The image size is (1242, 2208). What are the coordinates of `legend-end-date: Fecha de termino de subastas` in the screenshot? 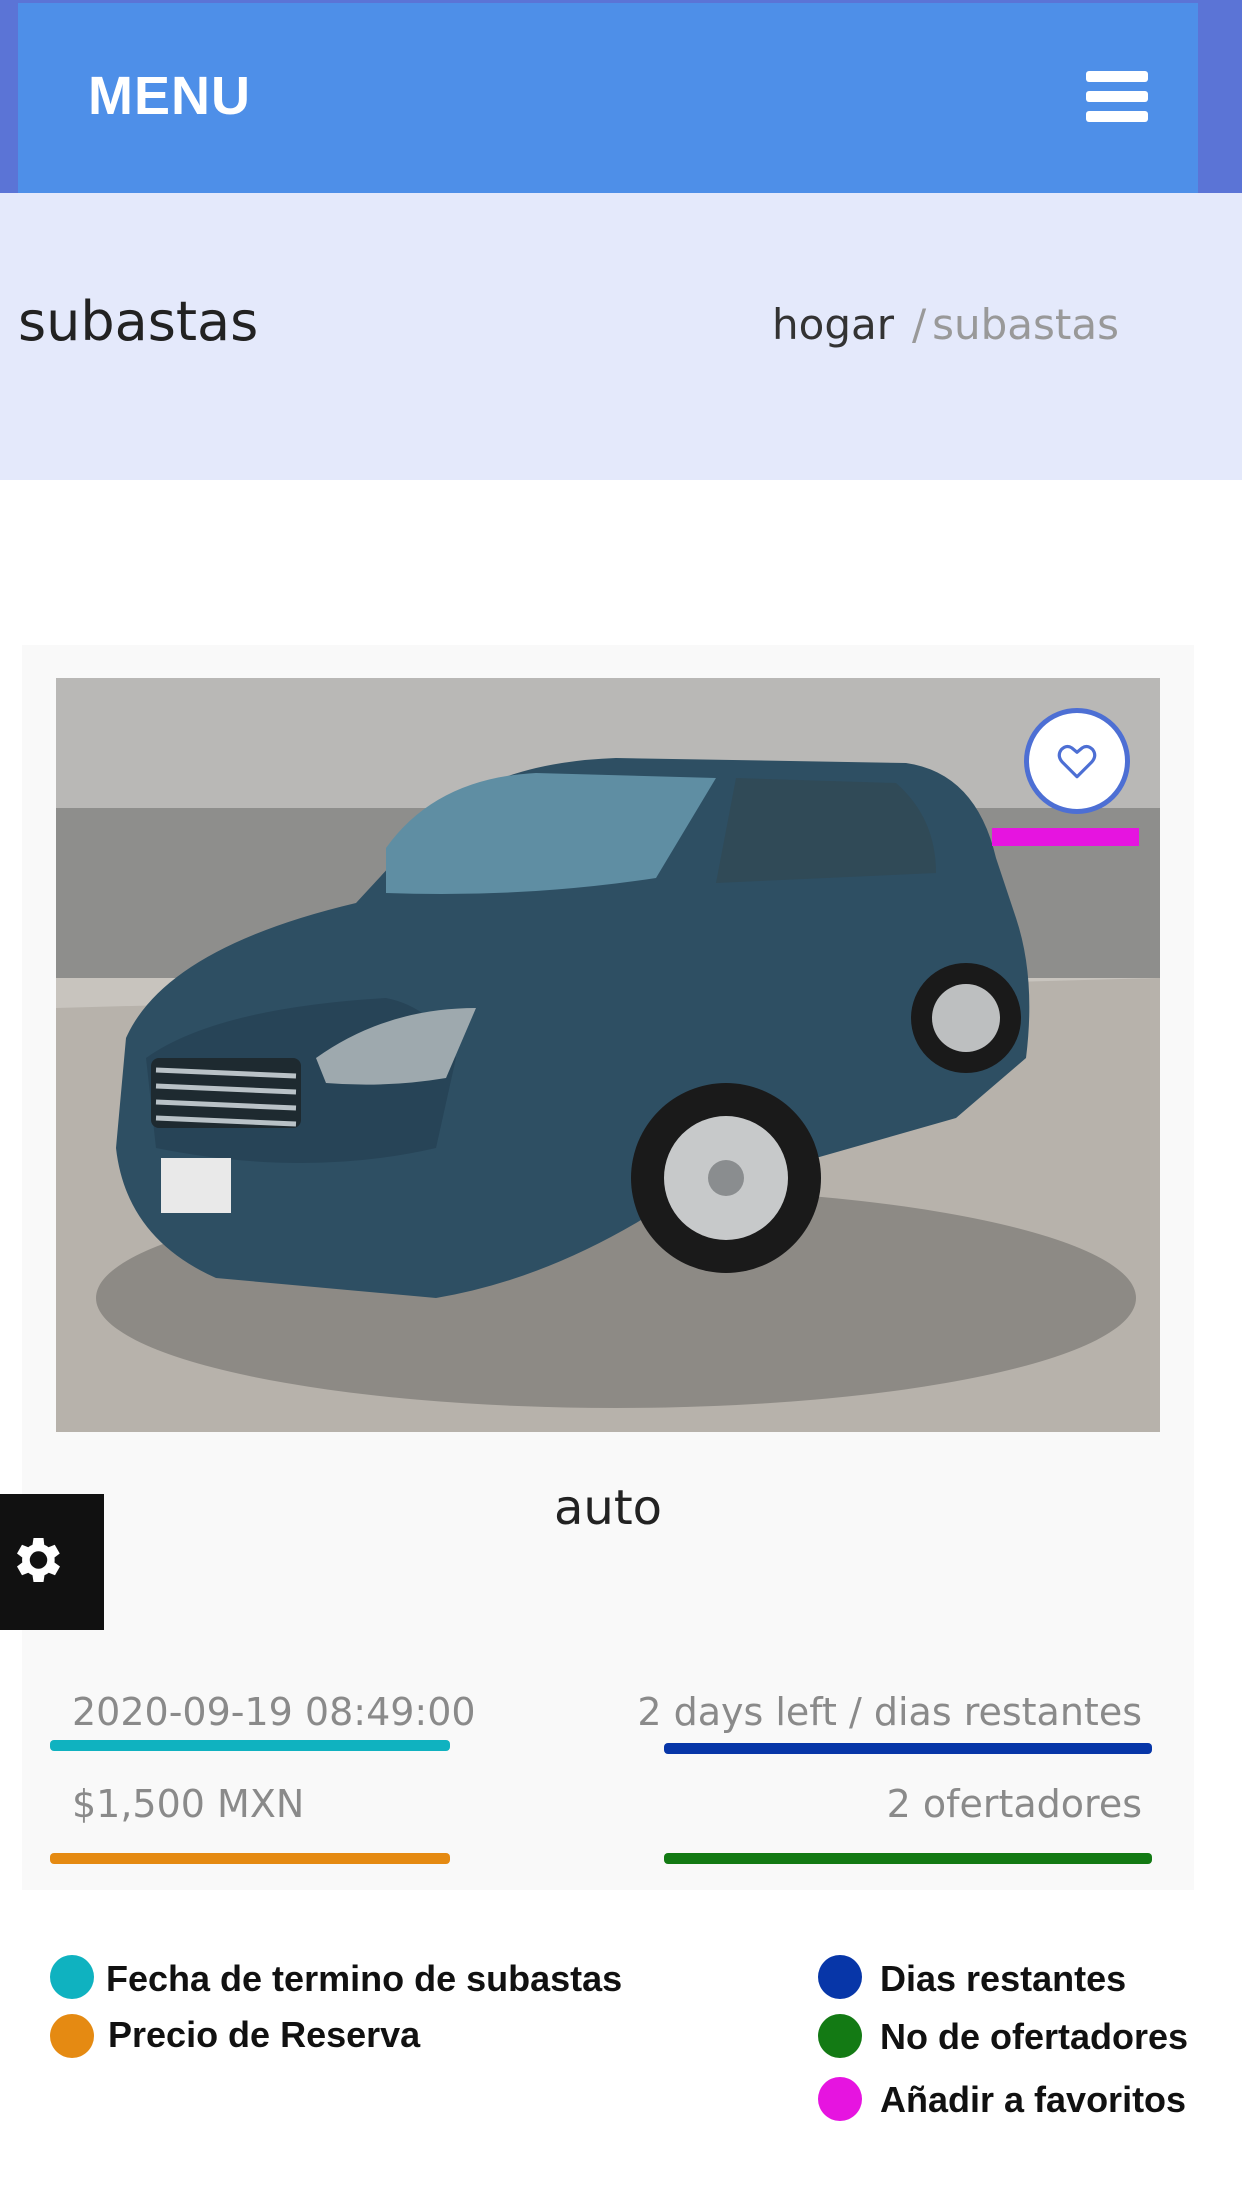 It's located at (364, 1978).